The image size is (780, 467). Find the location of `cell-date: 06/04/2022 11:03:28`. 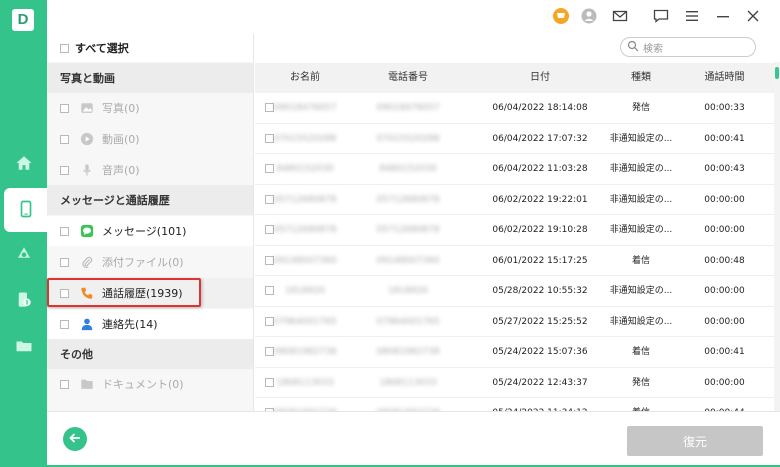

cell-date: 06/04/2022 11:03:28 is located at coordinates (540, 169).